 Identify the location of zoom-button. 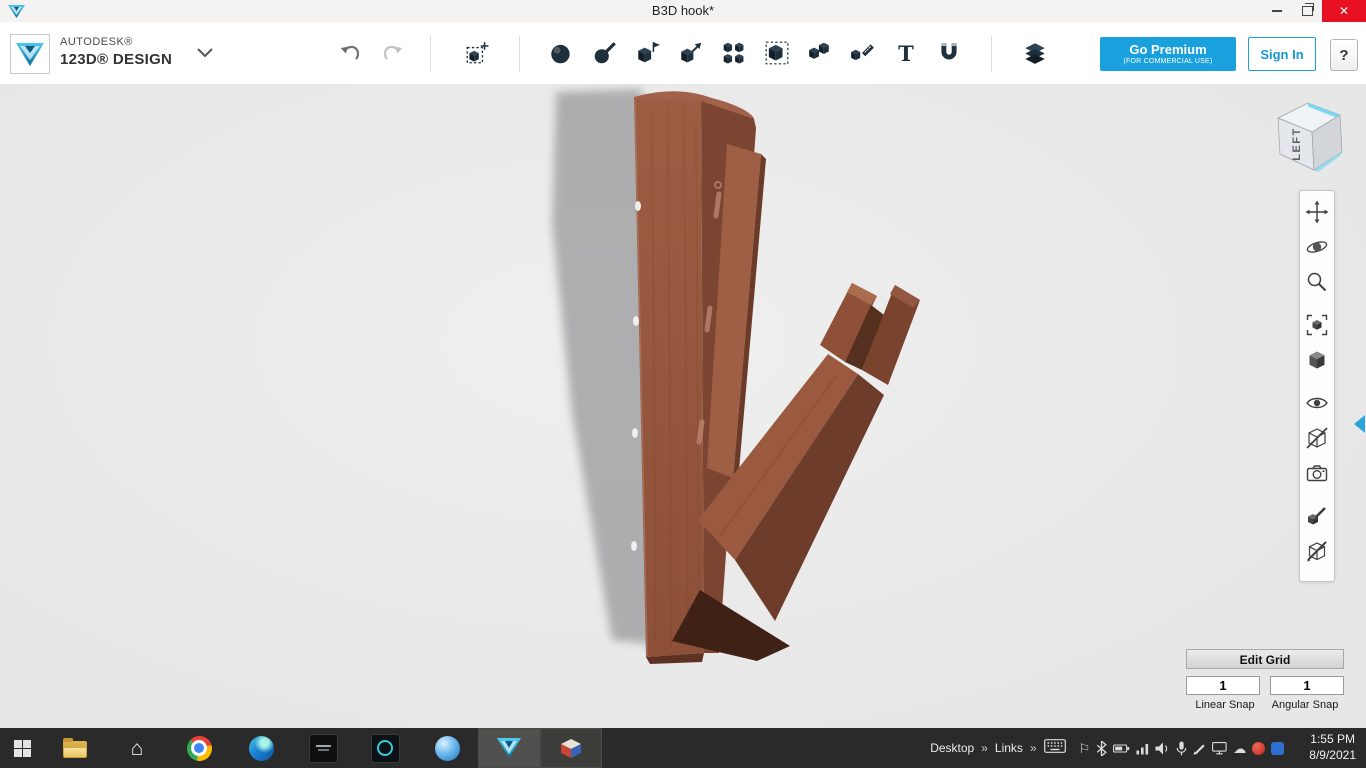
(1317, 282).